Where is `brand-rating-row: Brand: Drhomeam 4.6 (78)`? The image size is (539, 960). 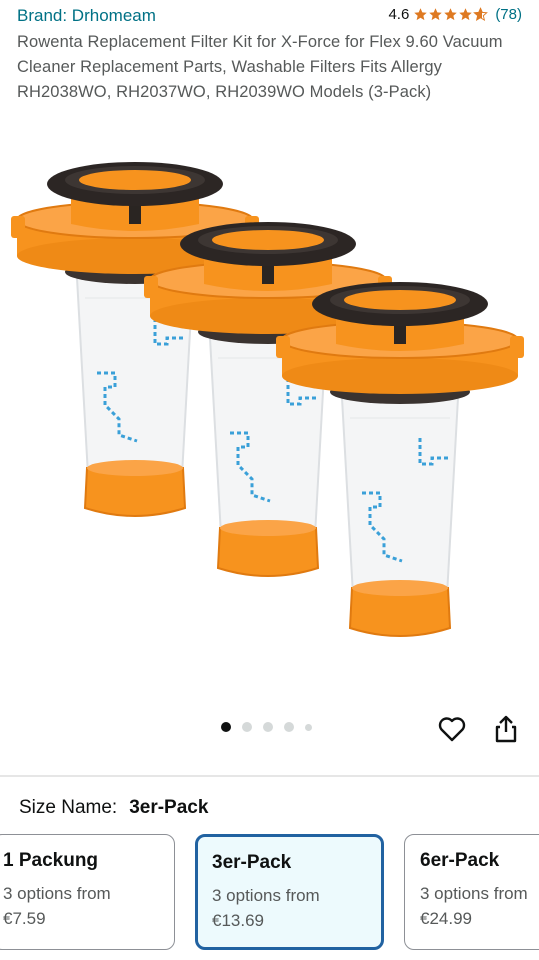
brand-rating-row: Brand: Drhomeam 4.6 (78) is located at coordinates (269, 17).